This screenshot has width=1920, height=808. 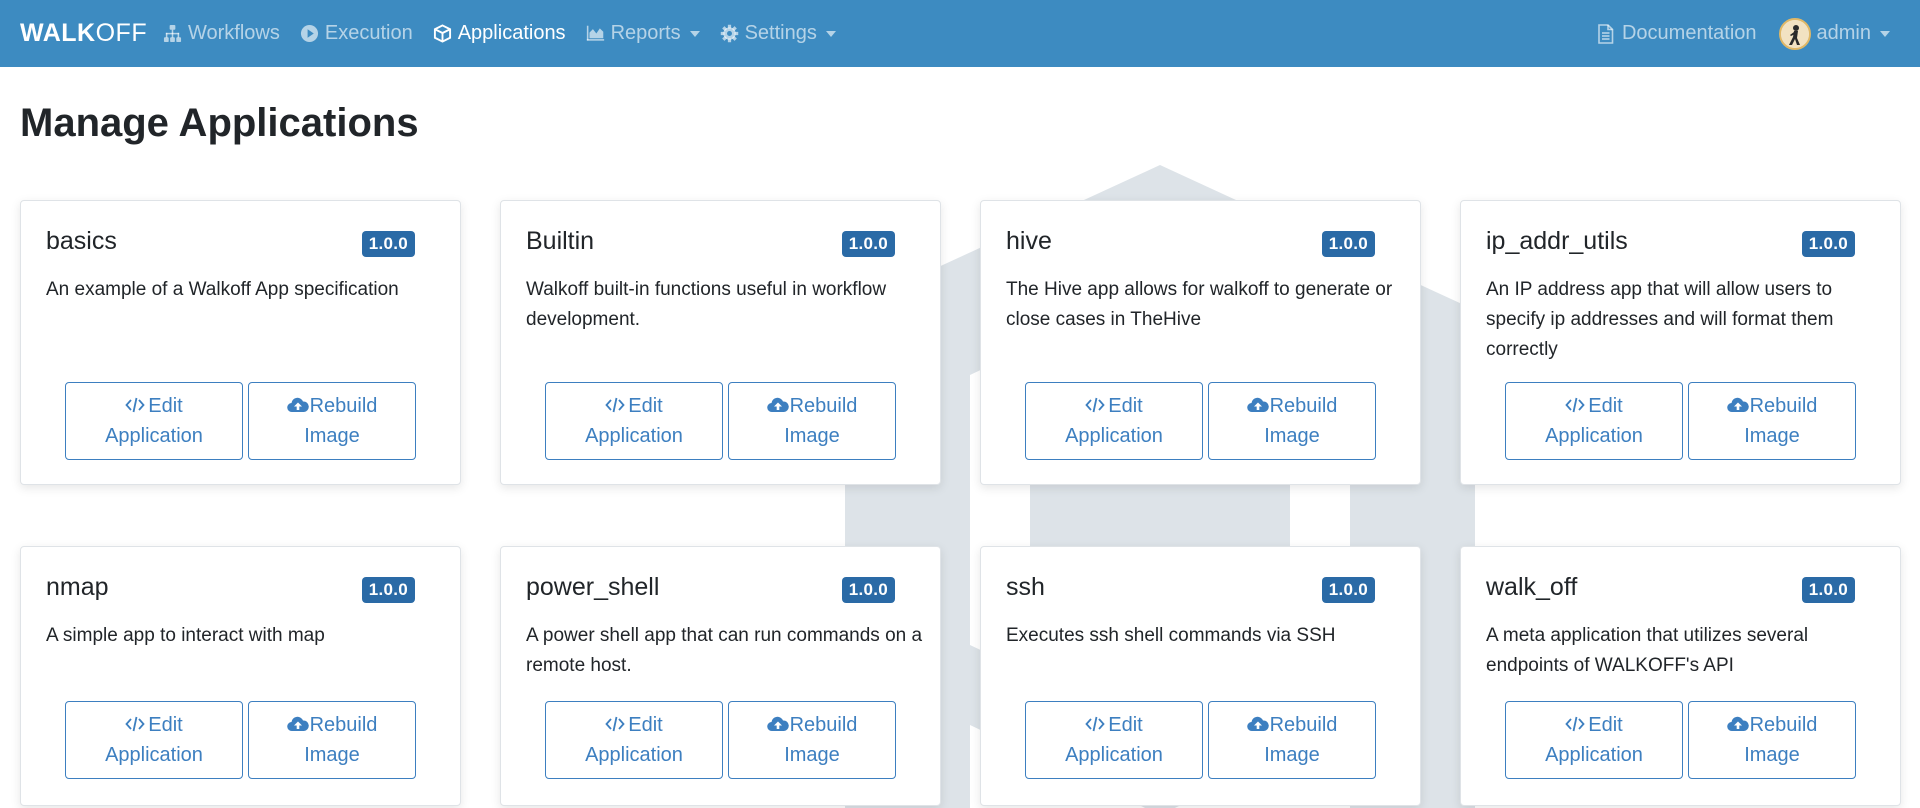 I want to click on app-description: Executes ssh shell commands via SSH, so click(x=1171, y=635).